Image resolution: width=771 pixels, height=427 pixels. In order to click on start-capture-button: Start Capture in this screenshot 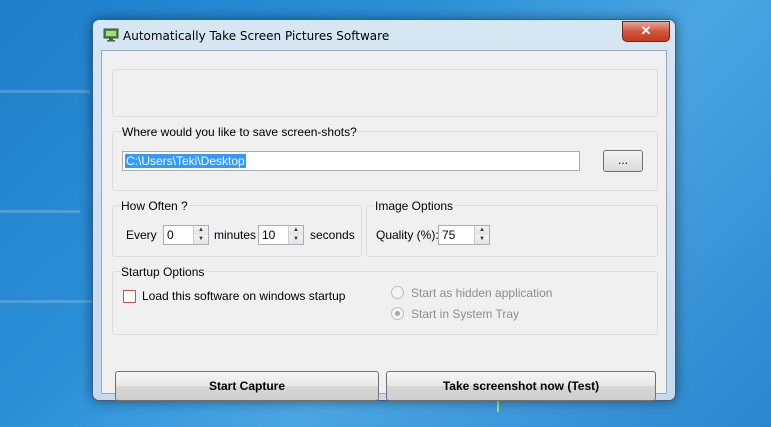, I will do `click(247, 386)`.